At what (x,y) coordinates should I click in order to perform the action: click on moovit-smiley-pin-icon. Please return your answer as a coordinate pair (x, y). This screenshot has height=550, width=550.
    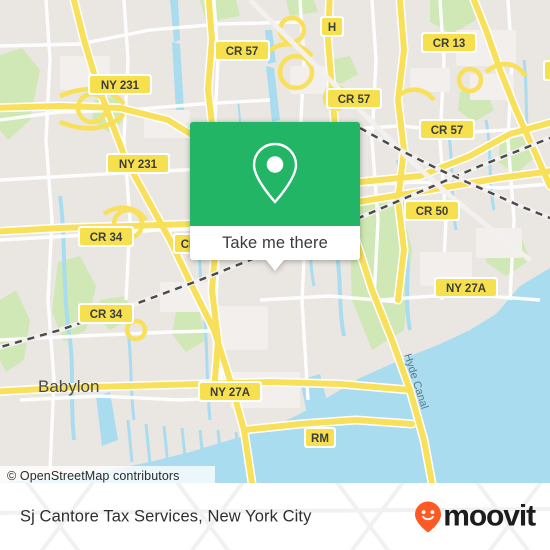
    Looking at the image, I should click on (428, 516).